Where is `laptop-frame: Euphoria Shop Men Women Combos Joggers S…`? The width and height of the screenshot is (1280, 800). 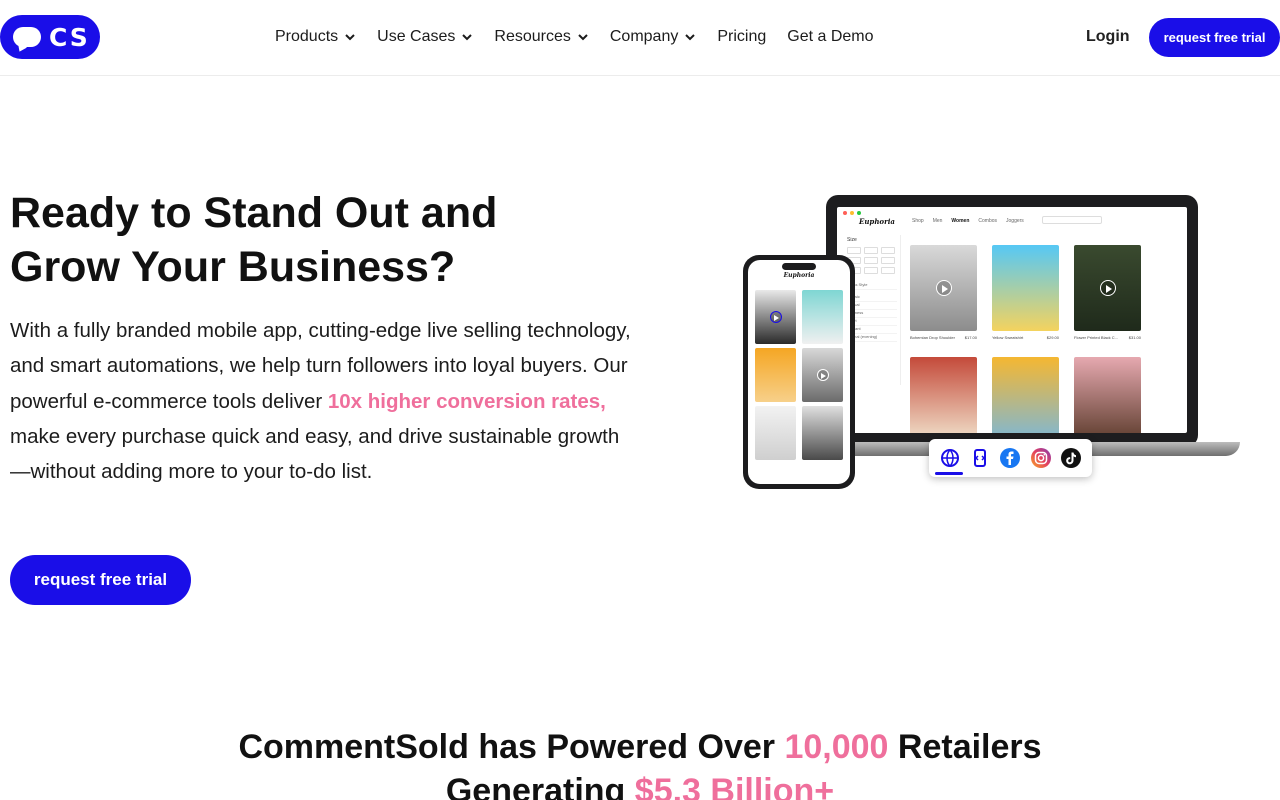
laptop-frame: Euphoria Shop Men Women Combos Joggers S… is located at coordinates (1012, 321).